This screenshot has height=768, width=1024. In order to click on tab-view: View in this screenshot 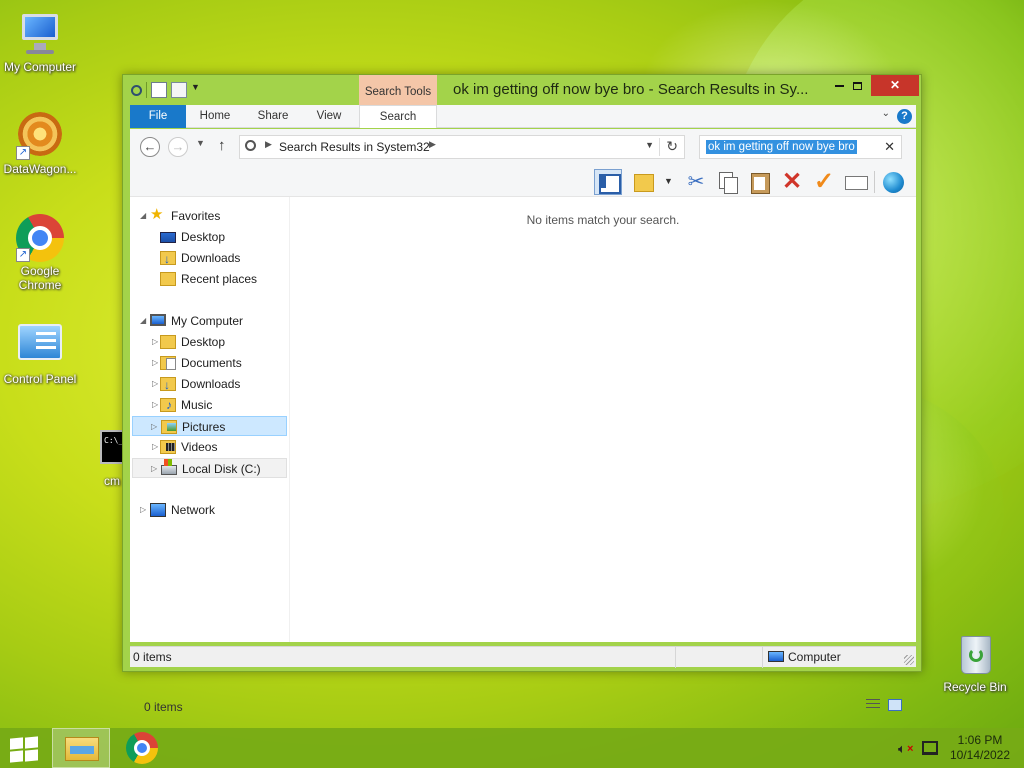, I will do `click(329, 116)`.